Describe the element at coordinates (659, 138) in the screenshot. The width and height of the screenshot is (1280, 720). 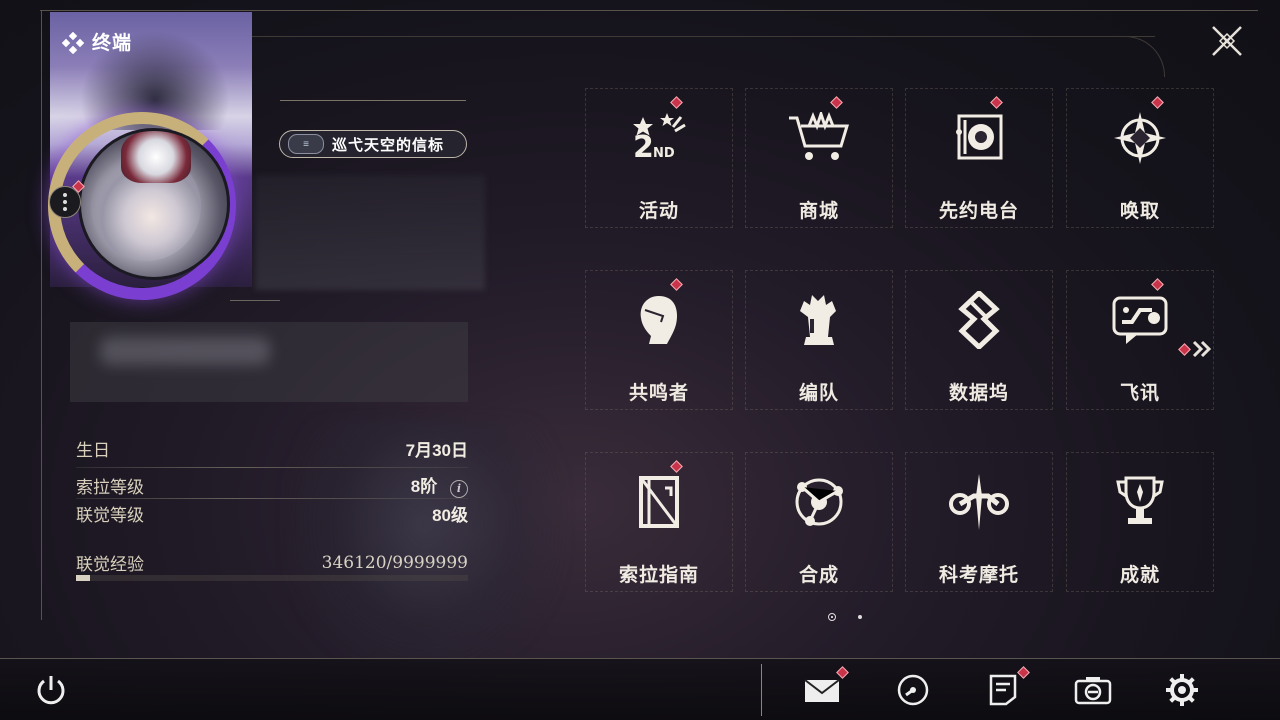
I see `event-2nd-anniversary-icon: 2 ND` at that location.